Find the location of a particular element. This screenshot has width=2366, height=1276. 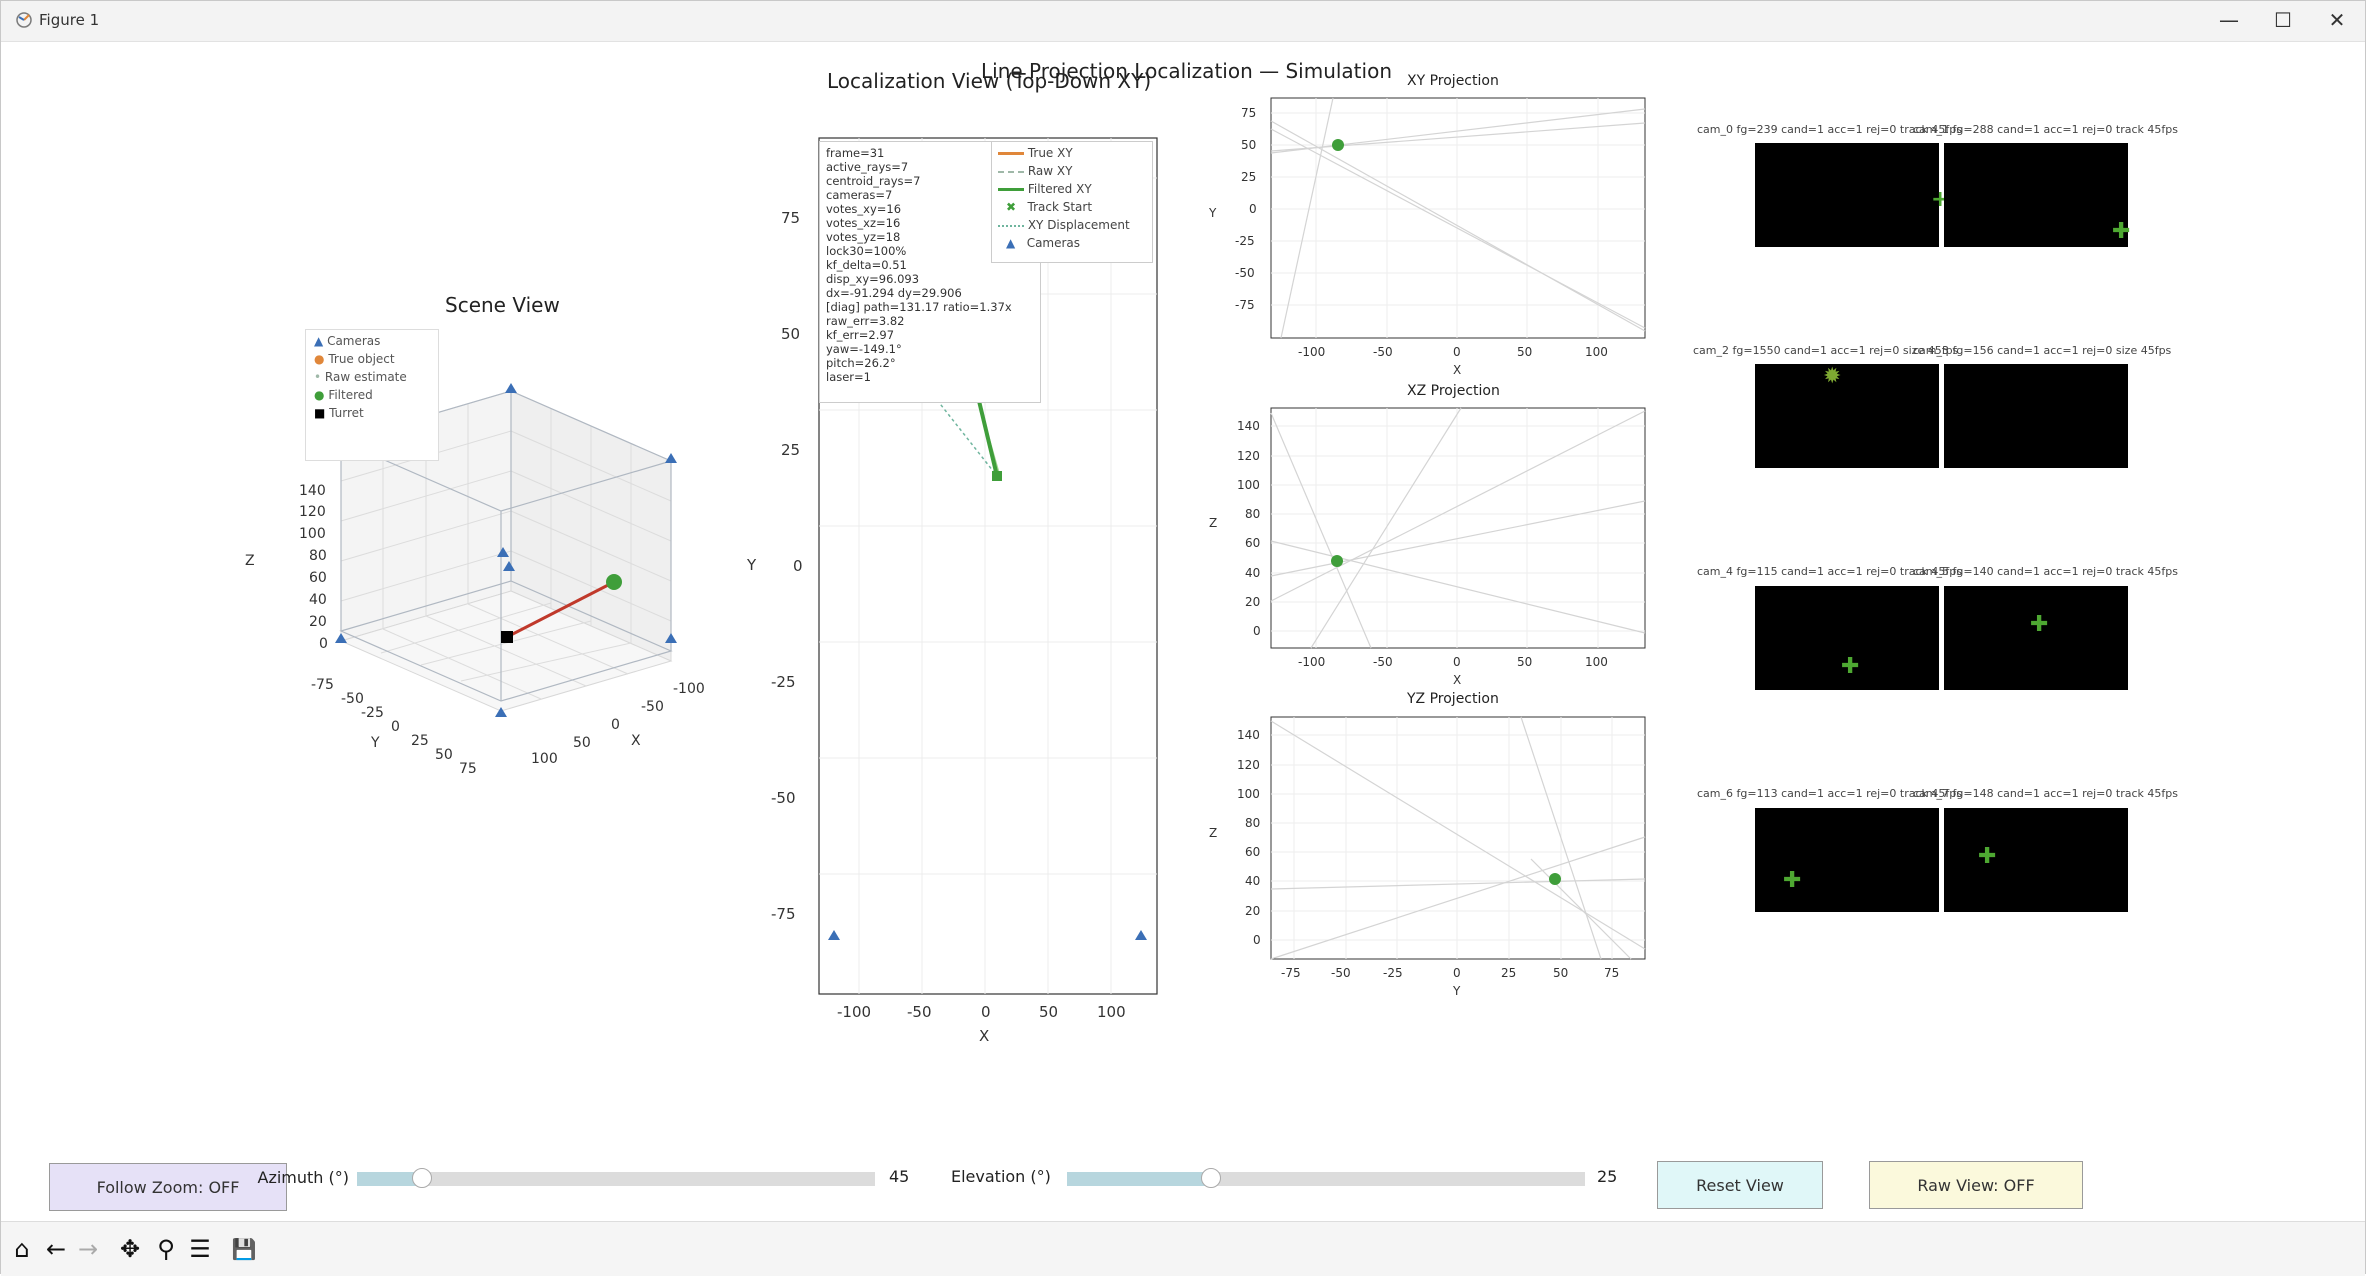

y-tick: -50 is located at coordinates (1245, 273).